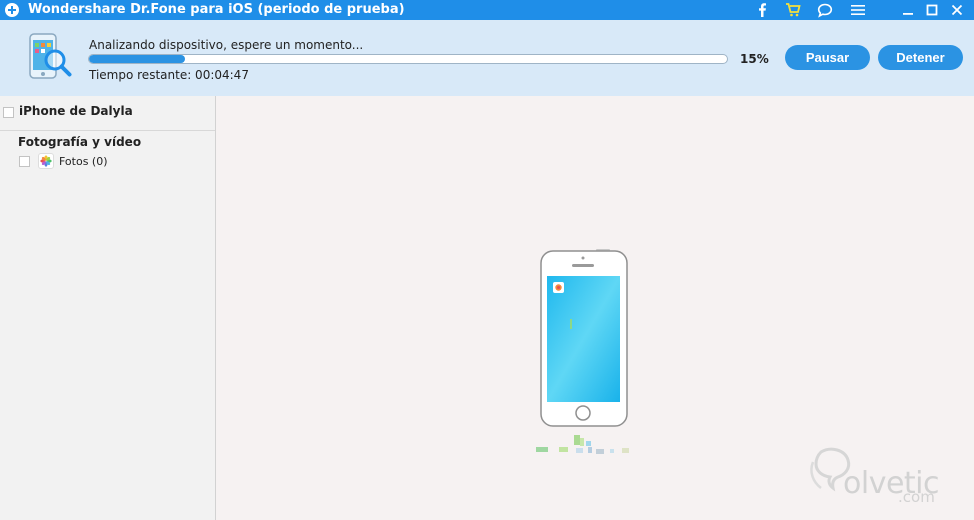  I want to click on cart-button, so click(793, 10).